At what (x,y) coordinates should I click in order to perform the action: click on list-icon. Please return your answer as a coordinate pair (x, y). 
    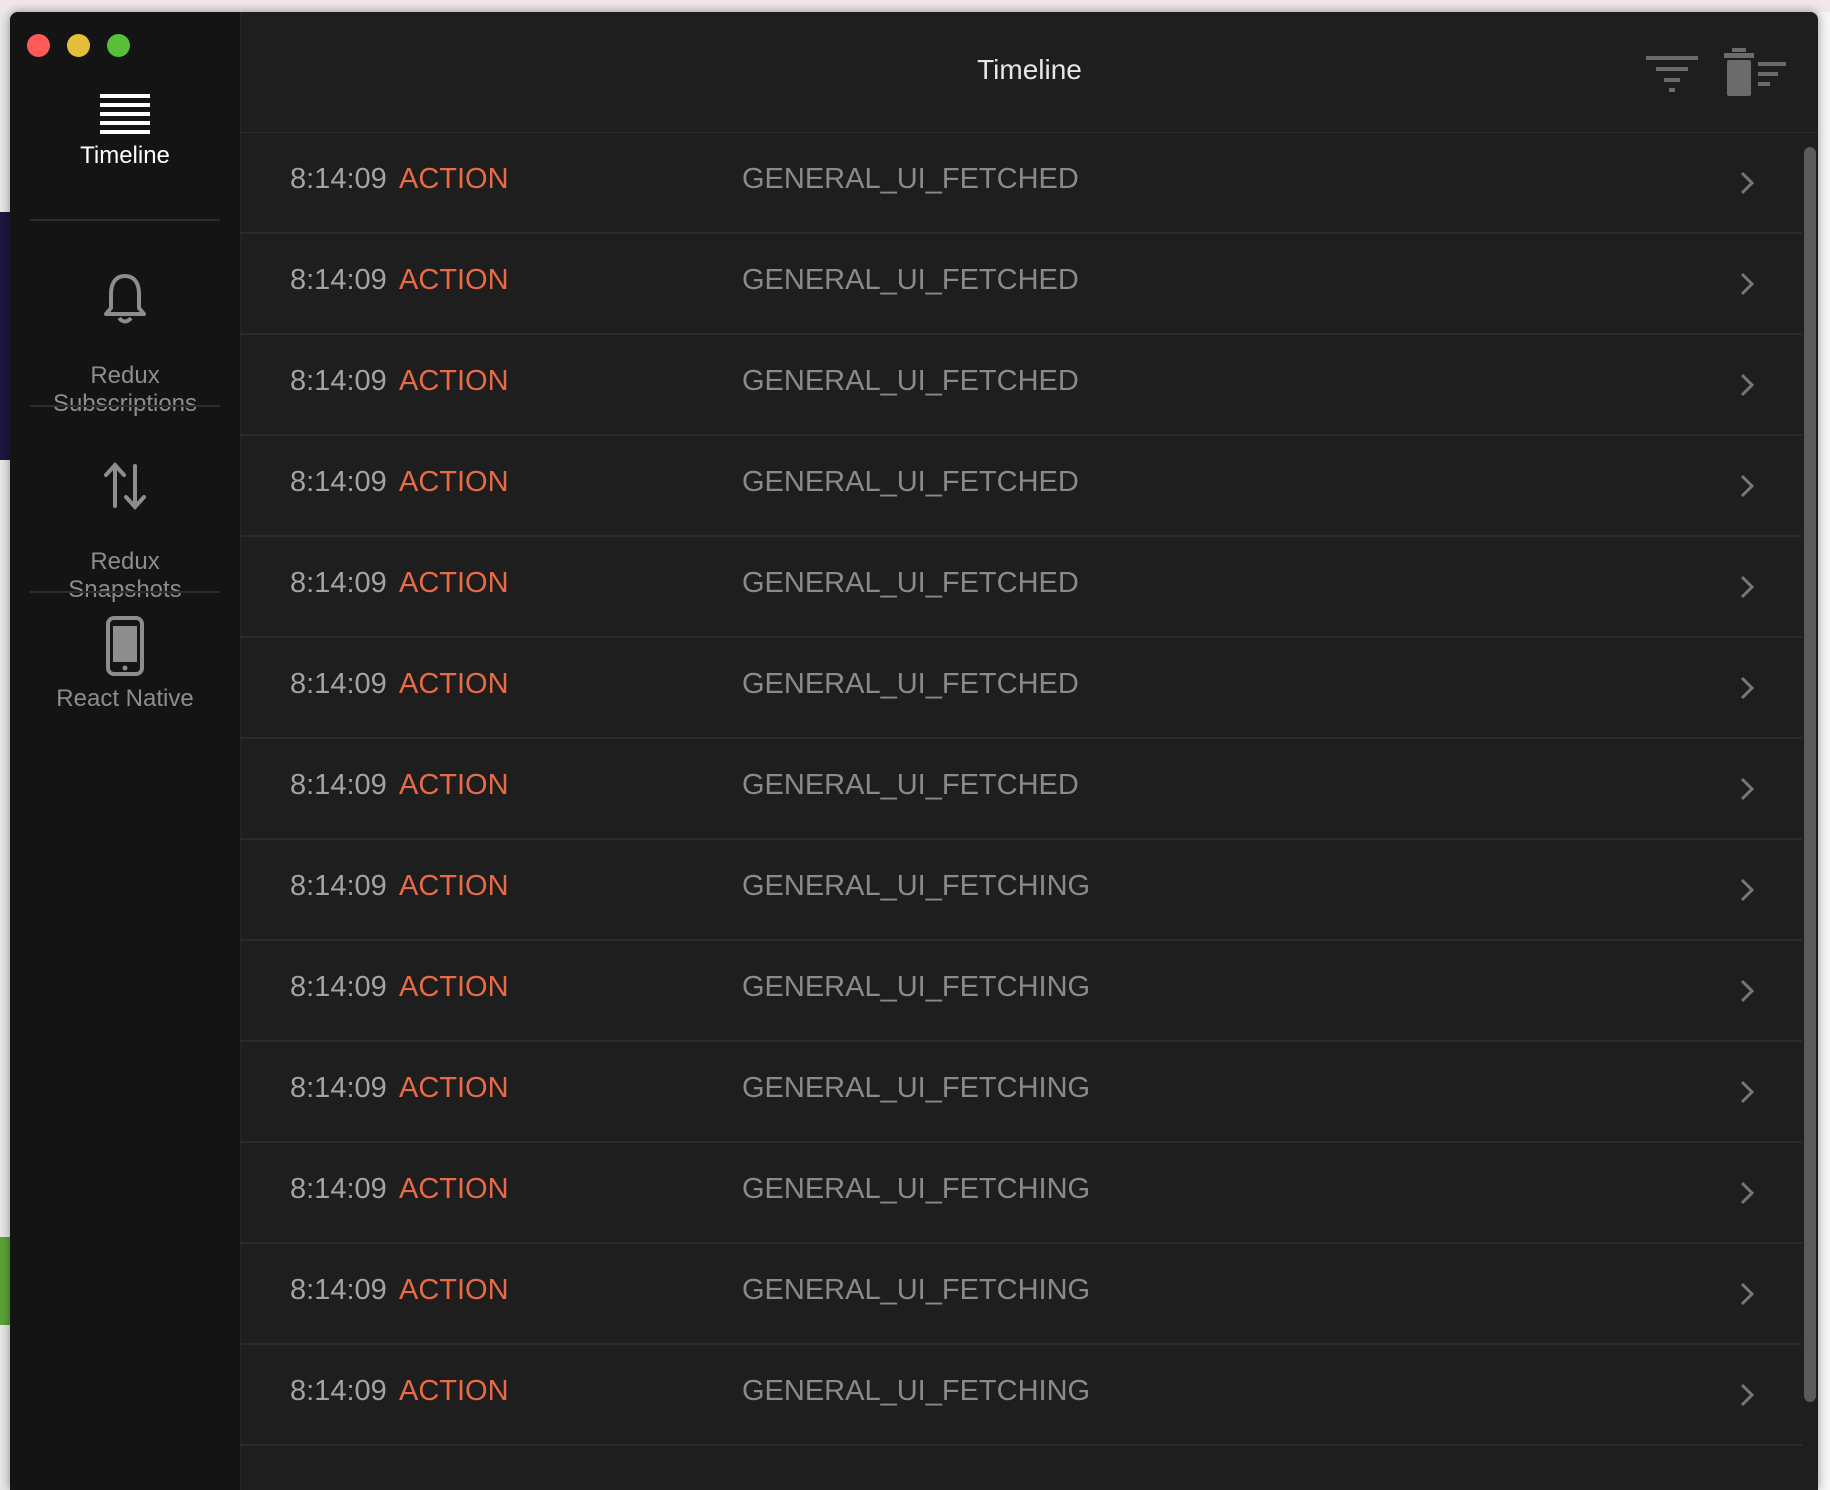
    Looking at the image, I should click on (125, 114).